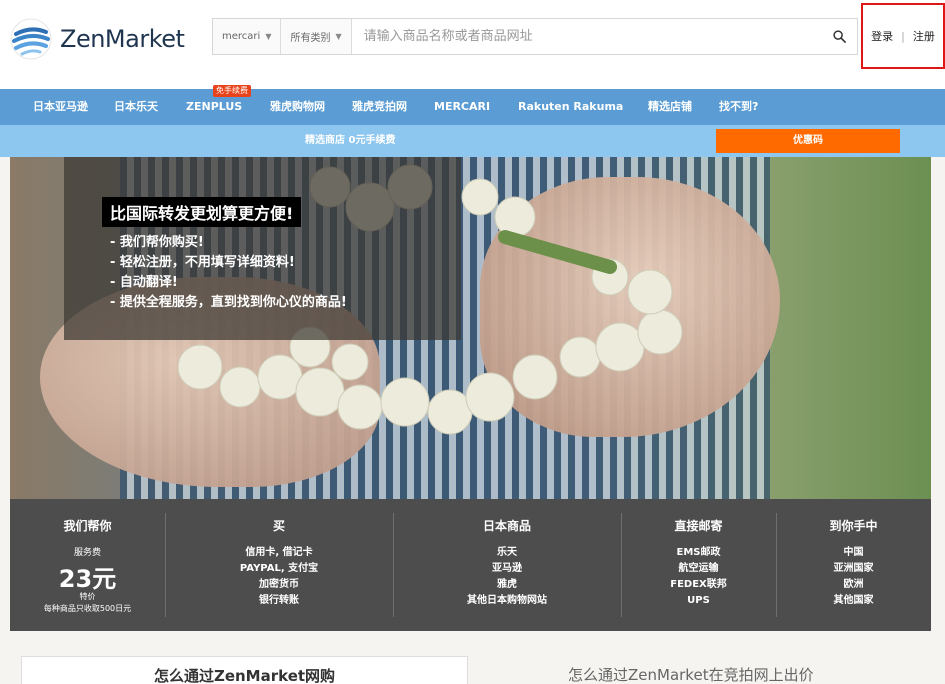 Image resolution: width=945 pixels, height=684 pixels. Describe the element at coordinates (698, 577) in the screenshot. I see `info-col-list: EMS邮政 航空运输 FEDEX联邦 UPS` at that location.